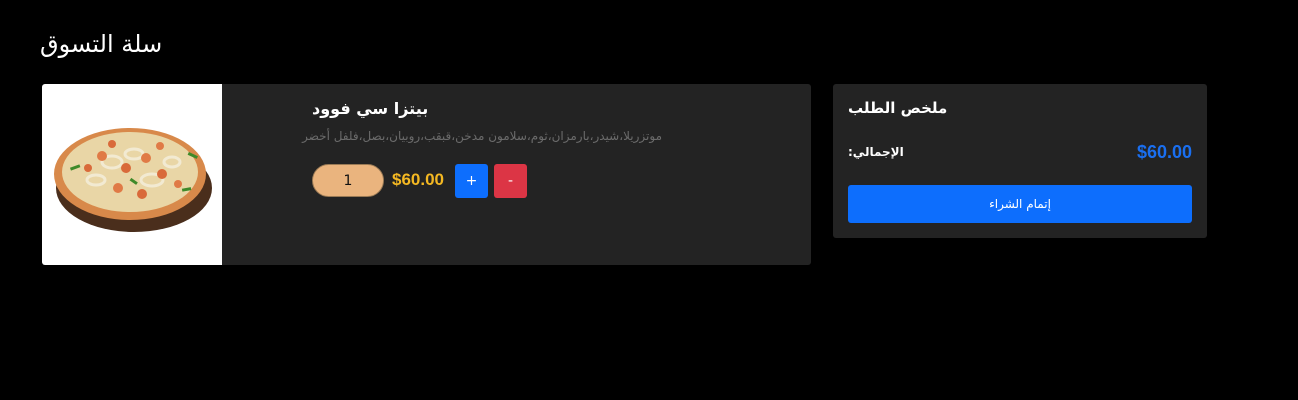 Image resolution: width=1298 pixels, height=400 pixels. I want to click on summary-title: ملخص الطلب, so click(898, 108).